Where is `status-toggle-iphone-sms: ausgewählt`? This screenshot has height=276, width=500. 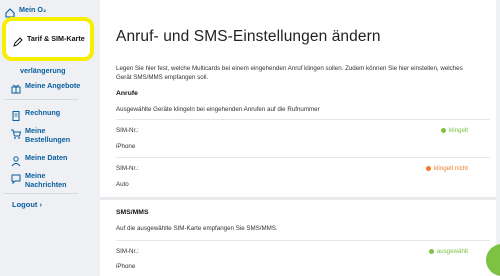 status-toggle-iphone-sms: ausgewählt is located at coordinates (448, 251).